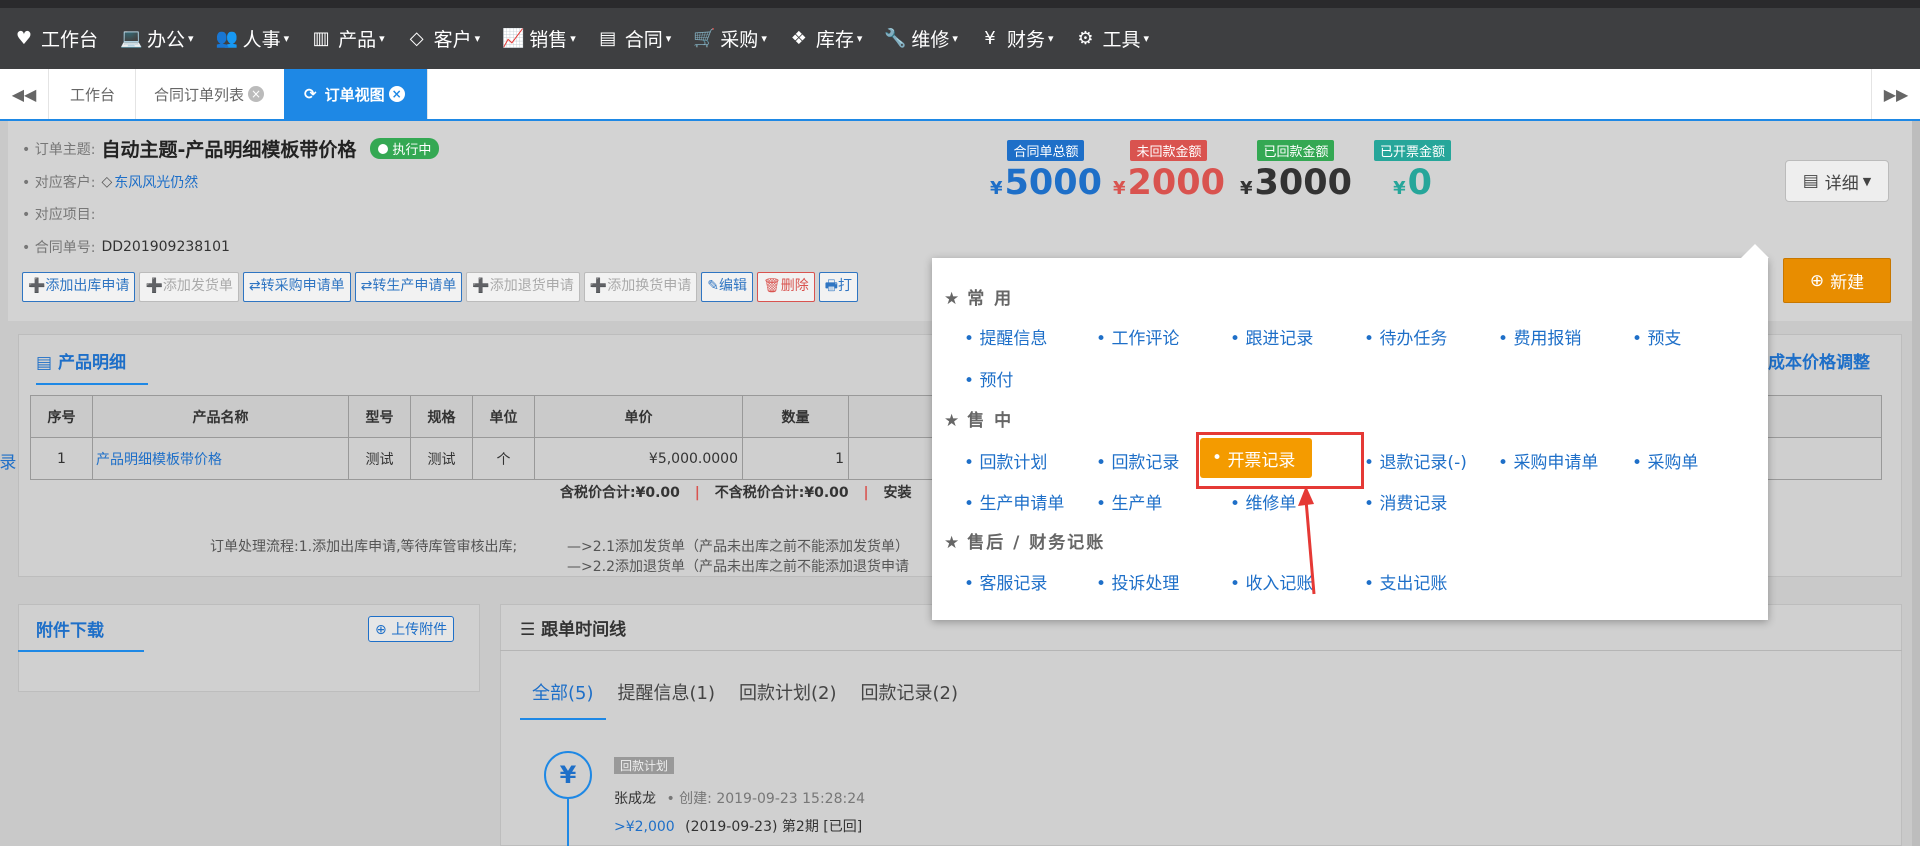 The height and width of the screenshot is (846, 1920). I want to click on tab-scroll-right-button: ▶▶, so click(1895, 94).